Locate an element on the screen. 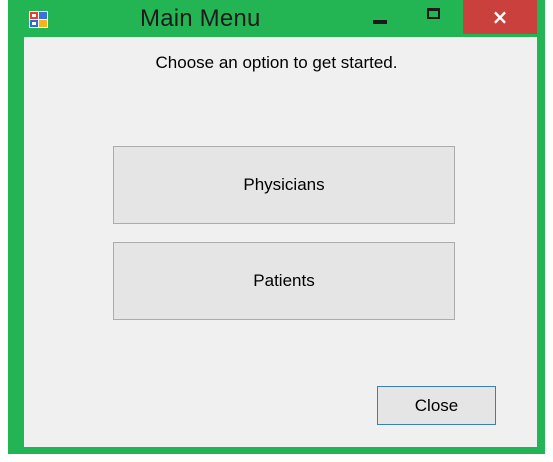  close-button: Close is located at coordinates (436, 405).